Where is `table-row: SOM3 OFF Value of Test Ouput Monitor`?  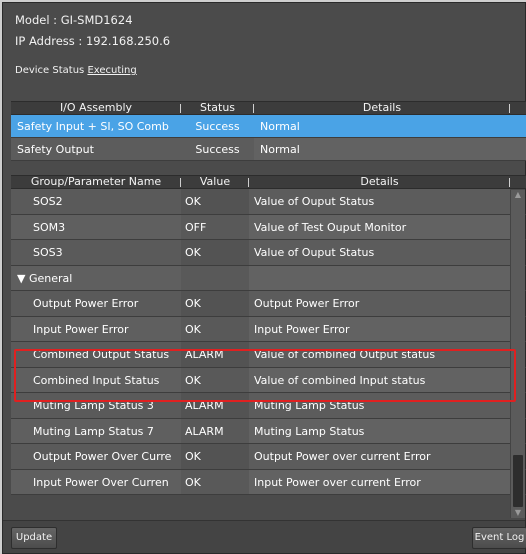 table-row: SOM3 OFF Value of Test Ouput Monitor is located at coordinates (268, 227).